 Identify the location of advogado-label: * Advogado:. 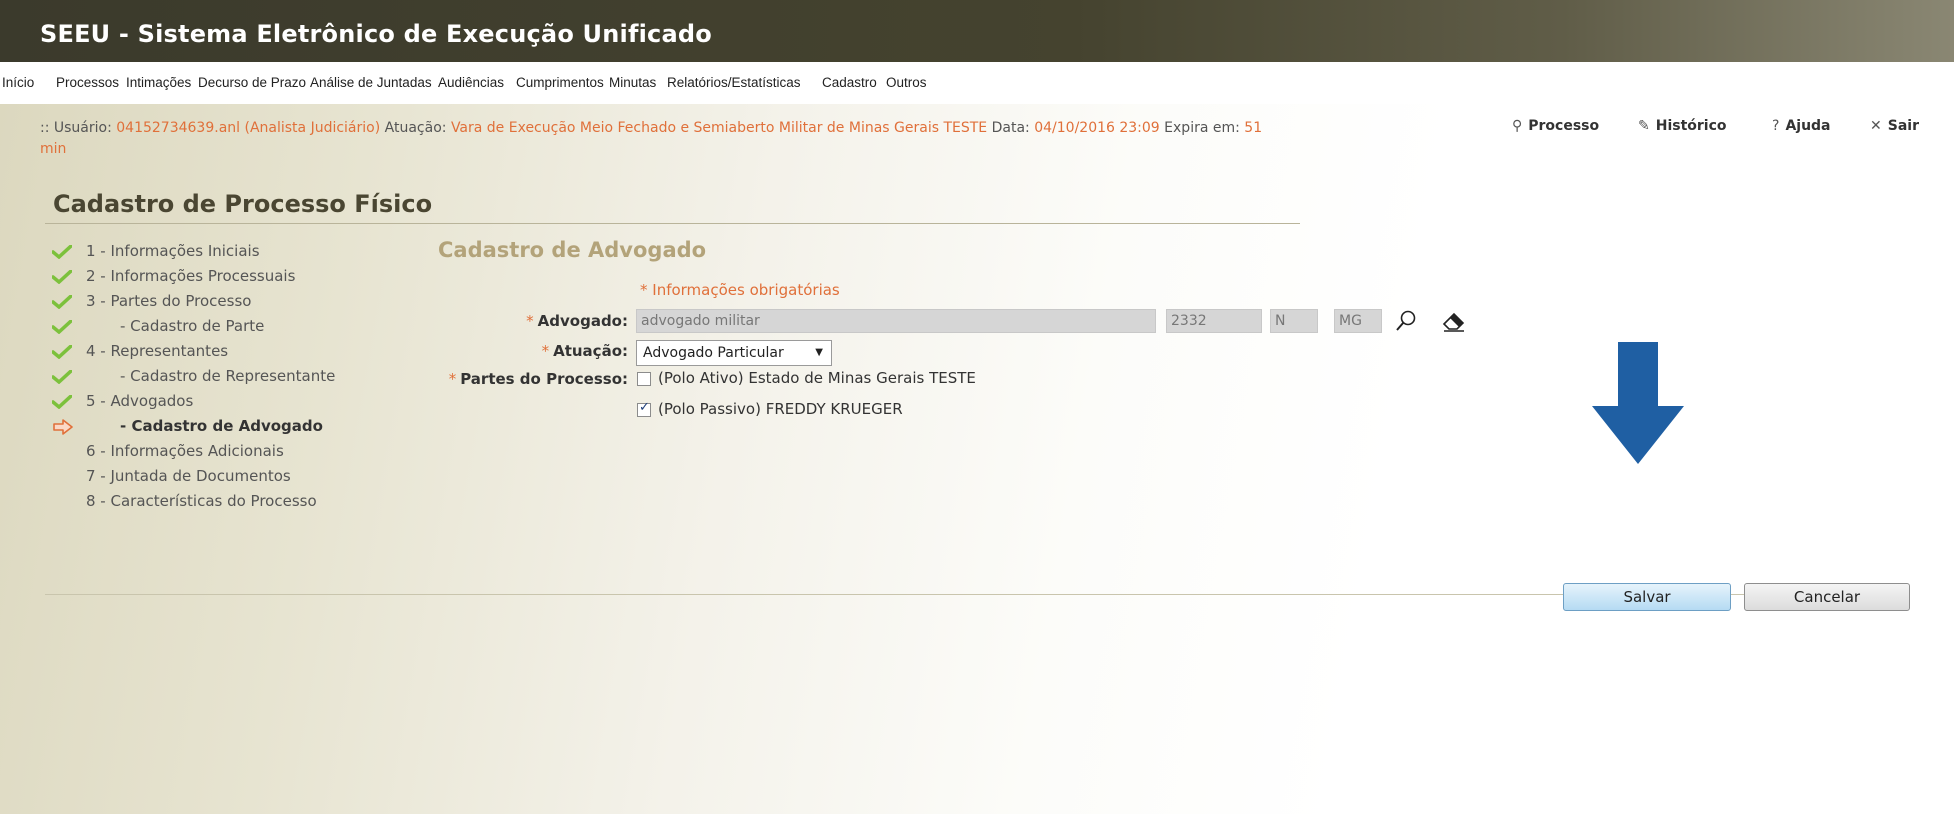
(577, 321).